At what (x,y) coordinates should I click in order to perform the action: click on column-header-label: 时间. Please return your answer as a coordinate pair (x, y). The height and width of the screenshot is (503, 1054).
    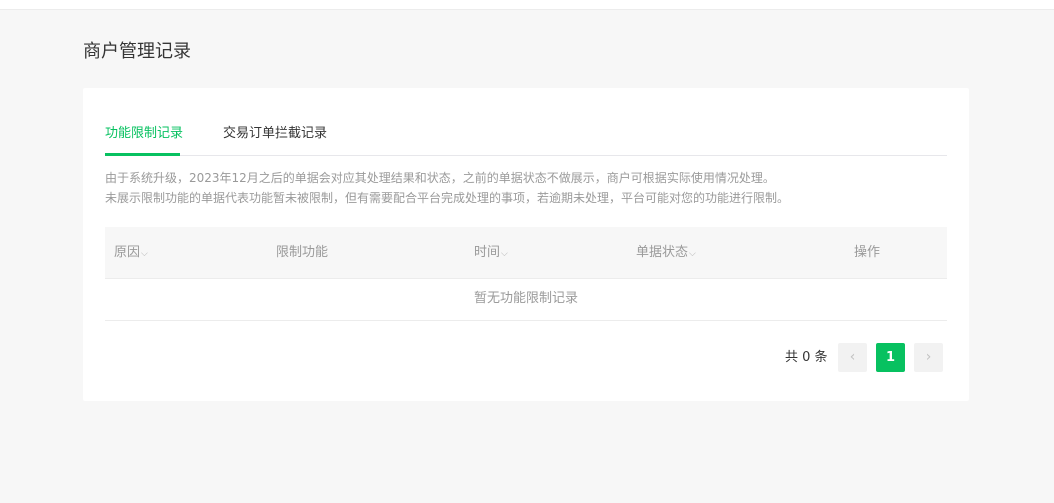
    Looking at the image, I should click on (487, 252).